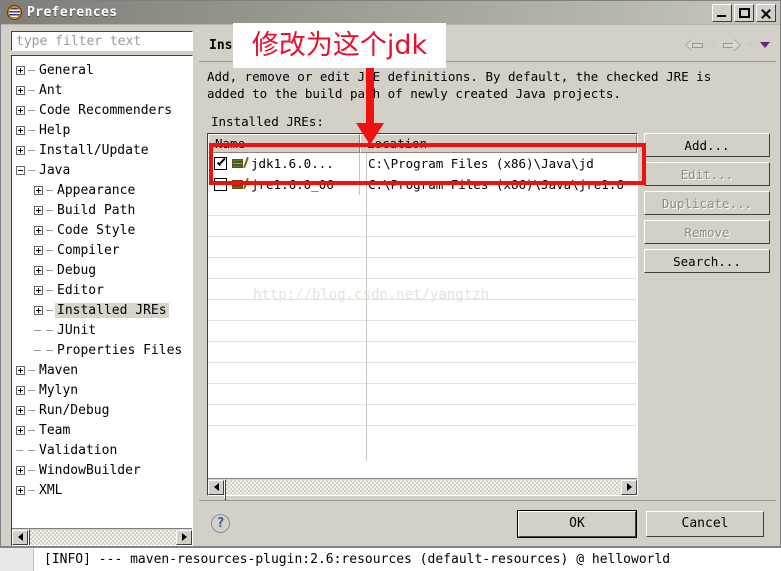  I want to click on sidebar-item-editor: Editor, so click(104, 290).